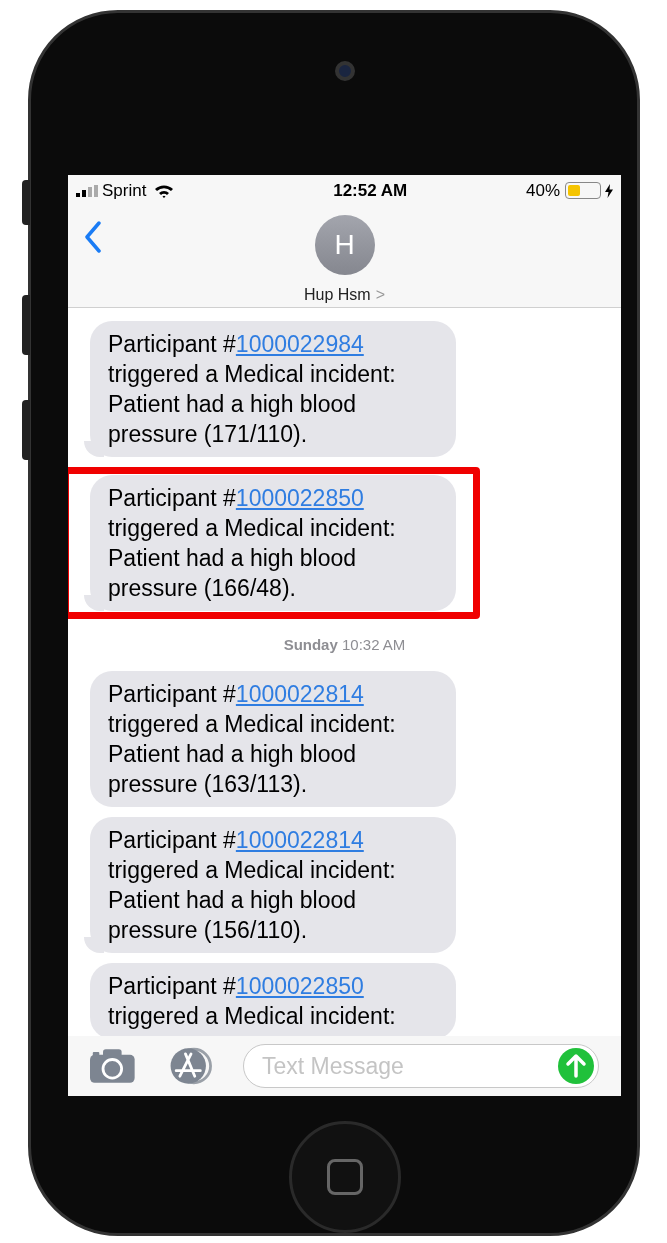  Describe the element at coordinates (252, 1002) in the screenshot. I see `message-text: Participant #1000022850 triggered a Medical incident:` at that location.